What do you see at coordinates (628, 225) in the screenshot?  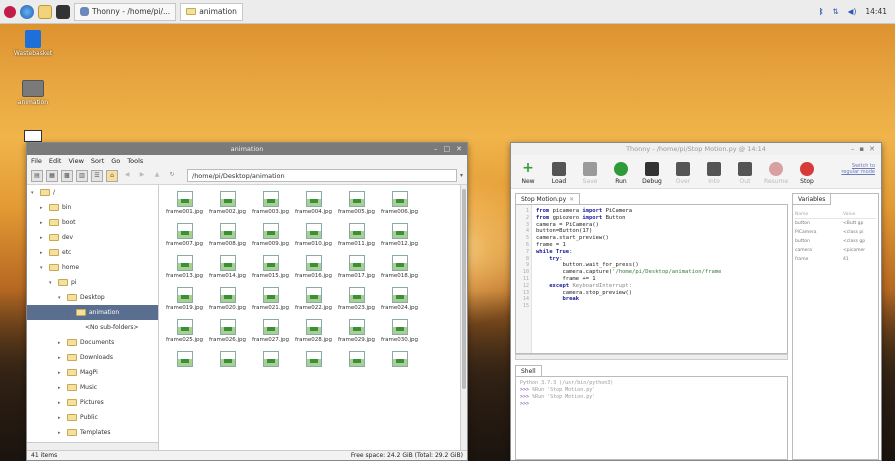 I see `code-line: camera = PiCamera()` at bounding box center [628, 225].